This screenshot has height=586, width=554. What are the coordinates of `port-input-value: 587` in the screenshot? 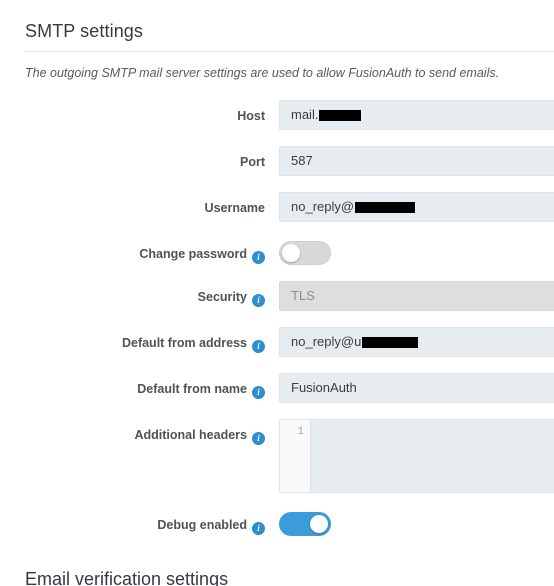 It's located at (302, 160).